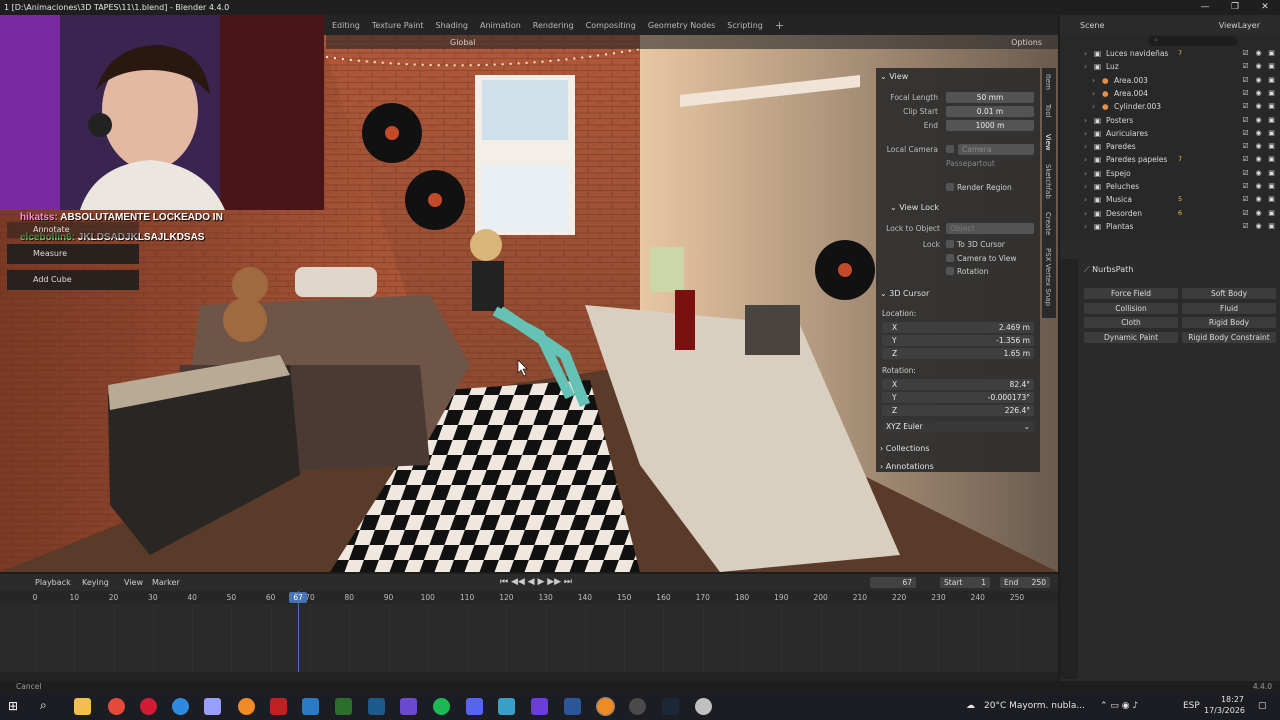 The image size is (1280, 720). Describe the element at coordinates (779, 25) in the screenshot. I see `add-workspace-button: +` at that location.